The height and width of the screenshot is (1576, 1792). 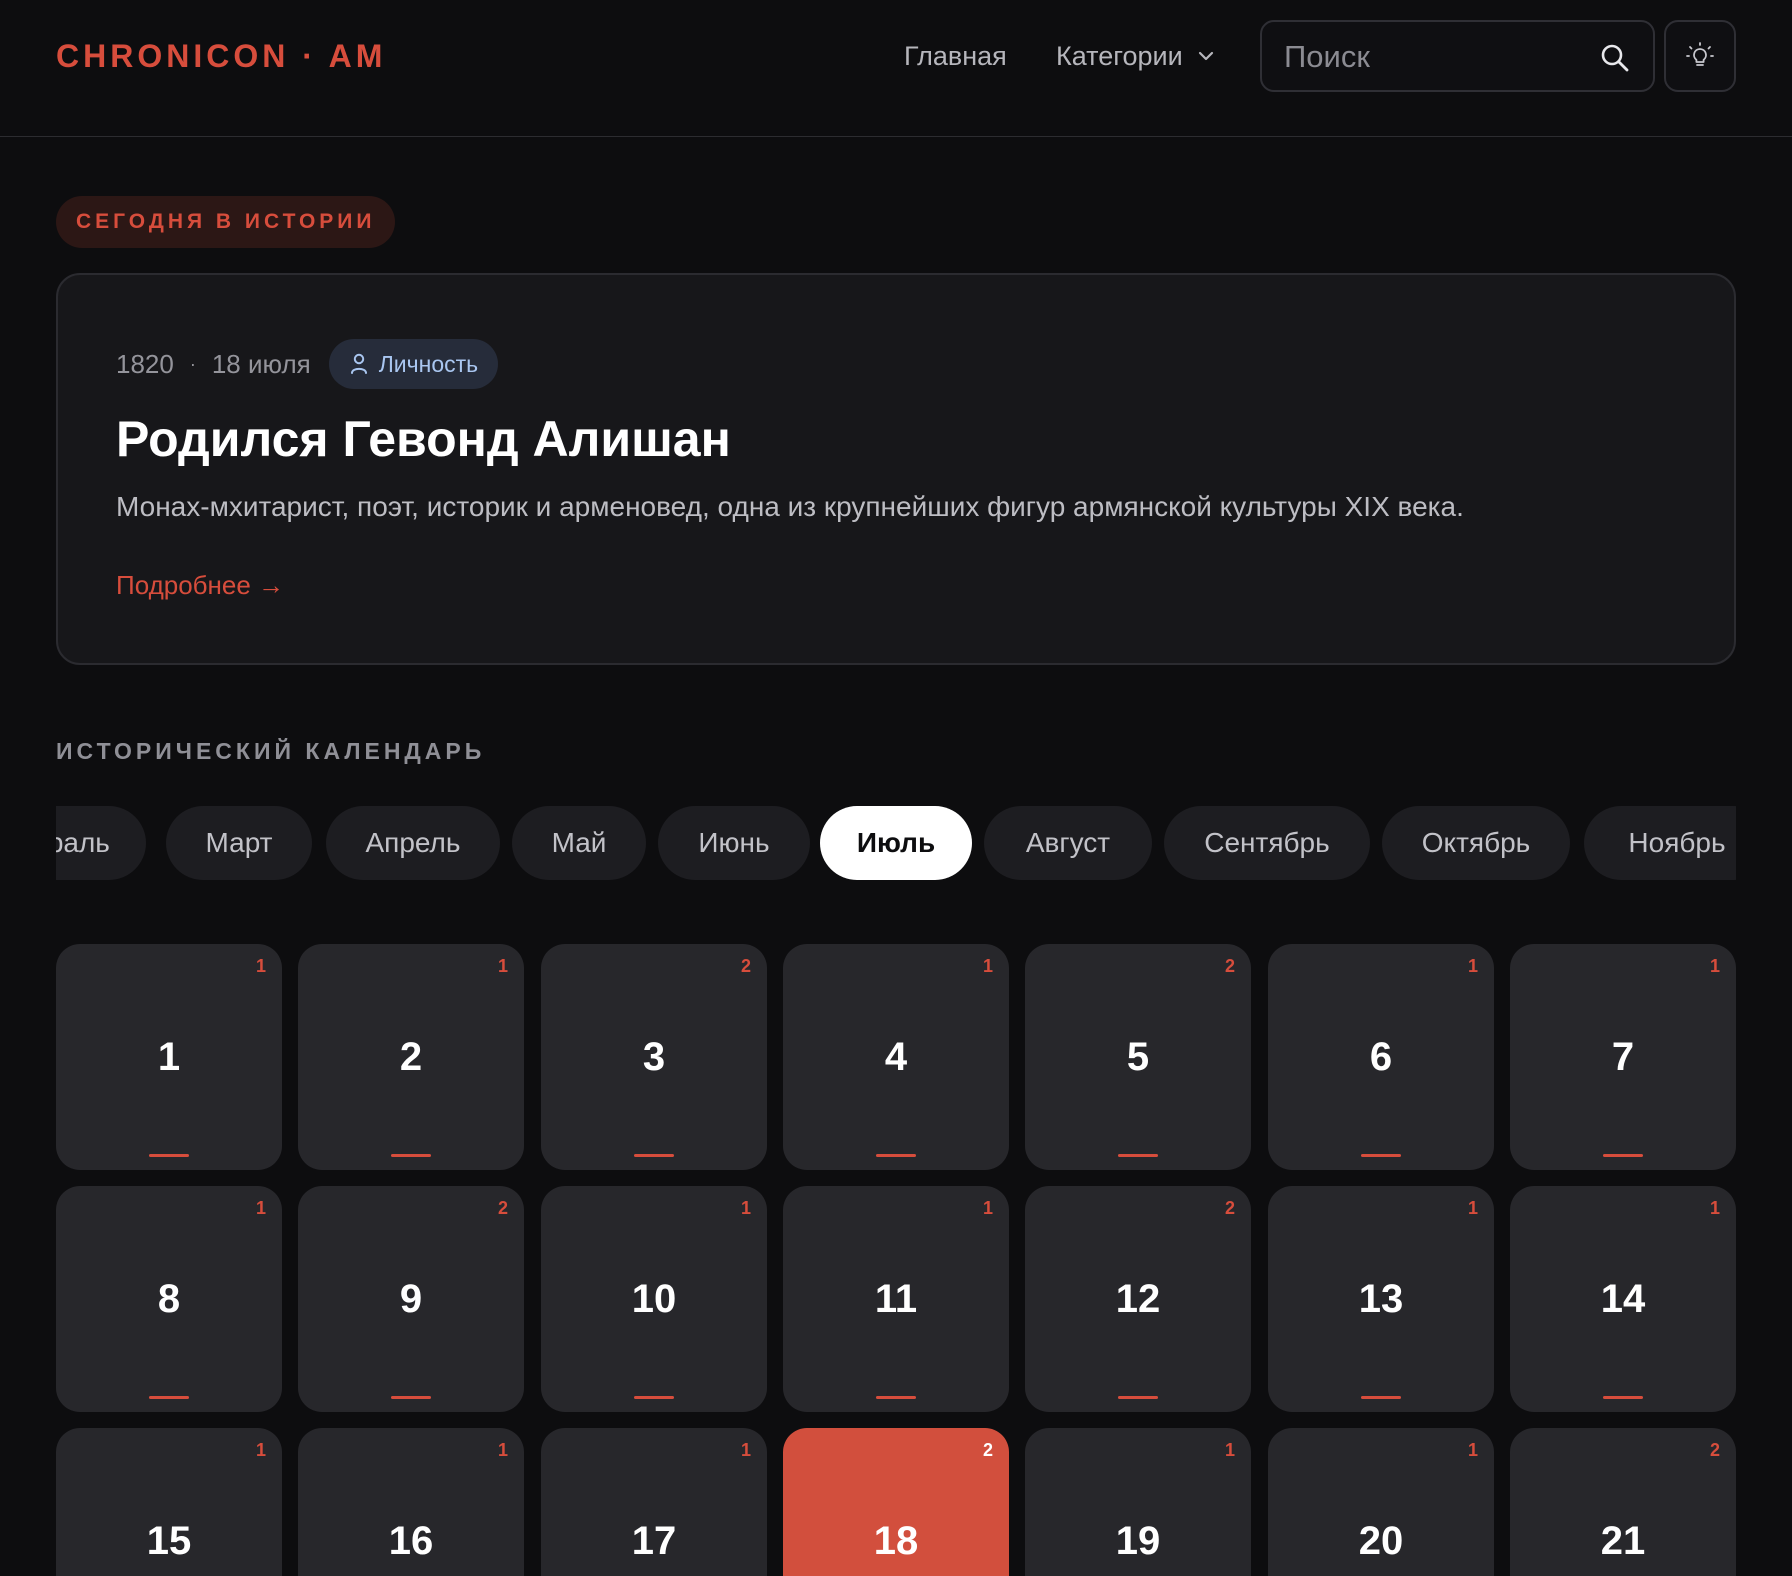 What do you see at coordinates (955, 56) in the screenshot?
I see `nav-home-link: Главная` at bounding box center [955, 56].